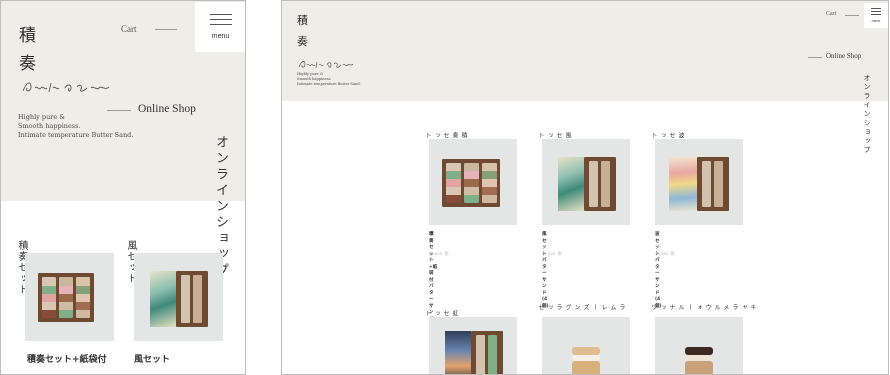  I want to click on product-title: 積奏セット+紙袋付, so click(67, 360).